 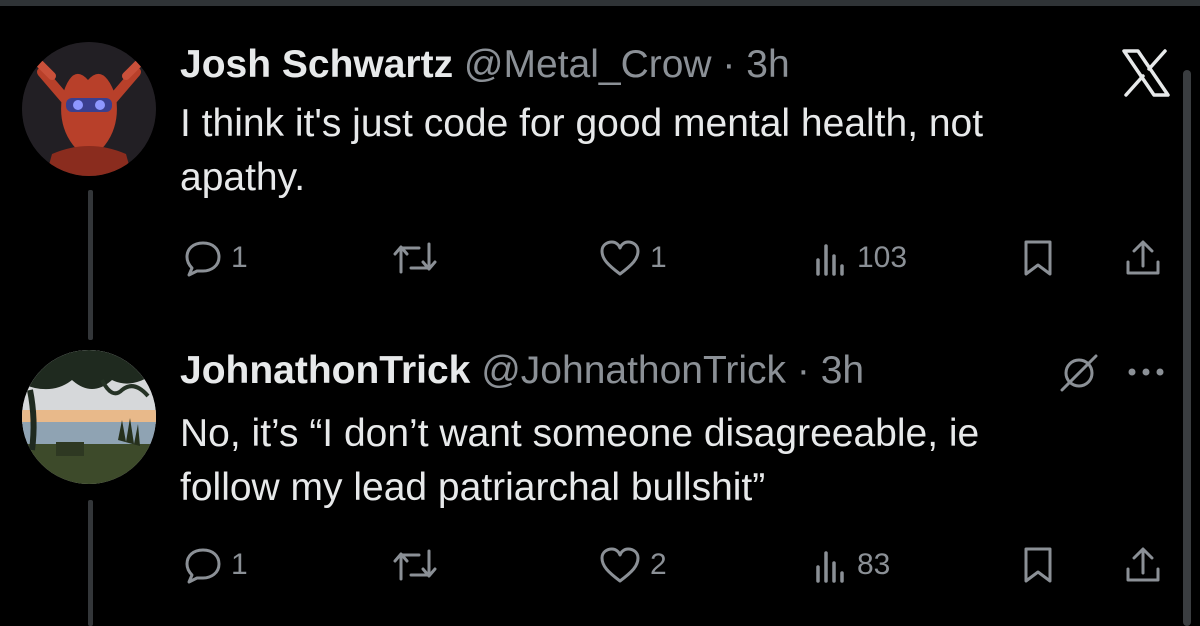 I want to click on user-handle: @Metal_Crow, so click(x=588, y=64).